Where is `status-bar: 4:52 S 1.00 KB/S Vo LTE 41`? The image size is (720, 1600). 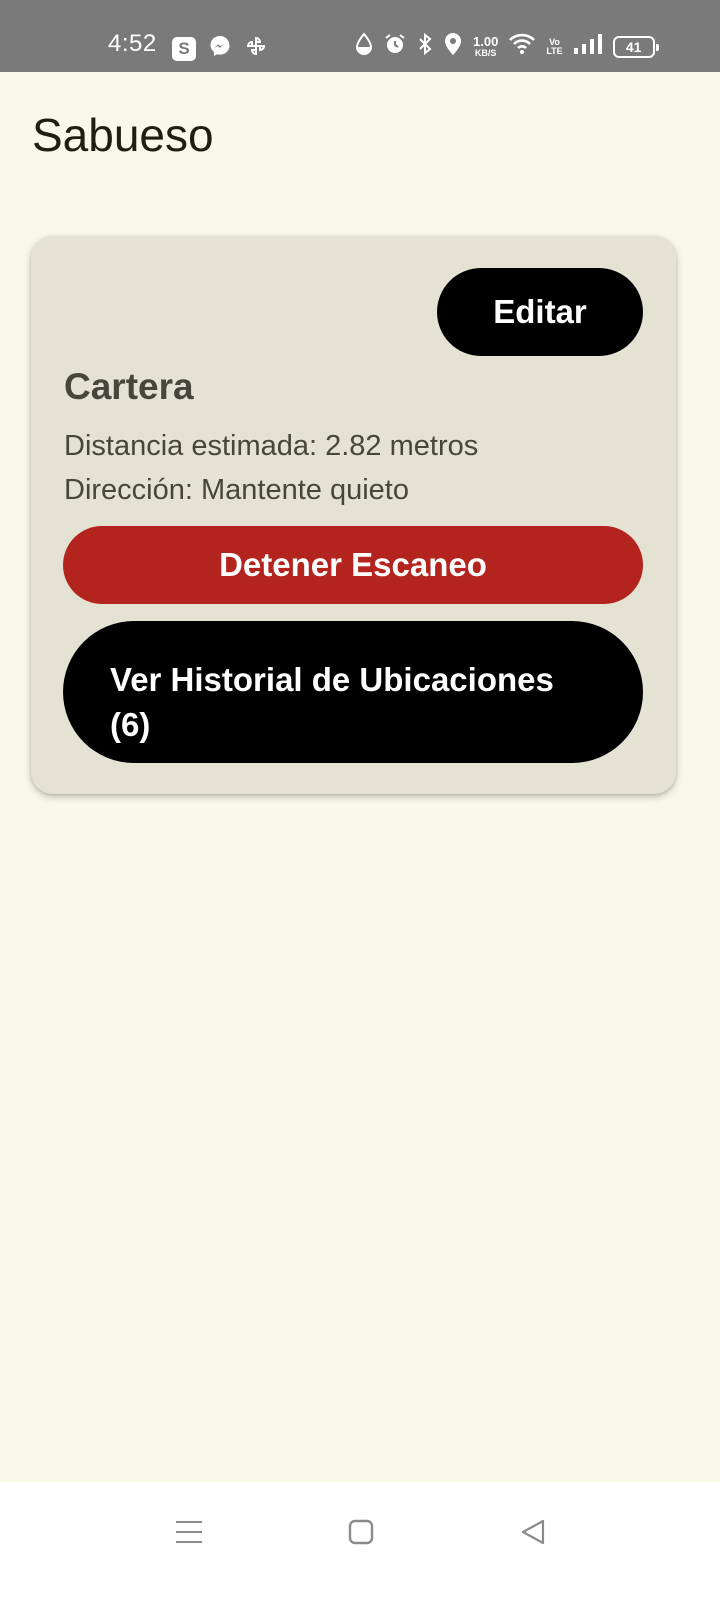
status-bar: 4:52 S 1.00 KB/S Vo LTE 41 is located at coordinates (360, 36).